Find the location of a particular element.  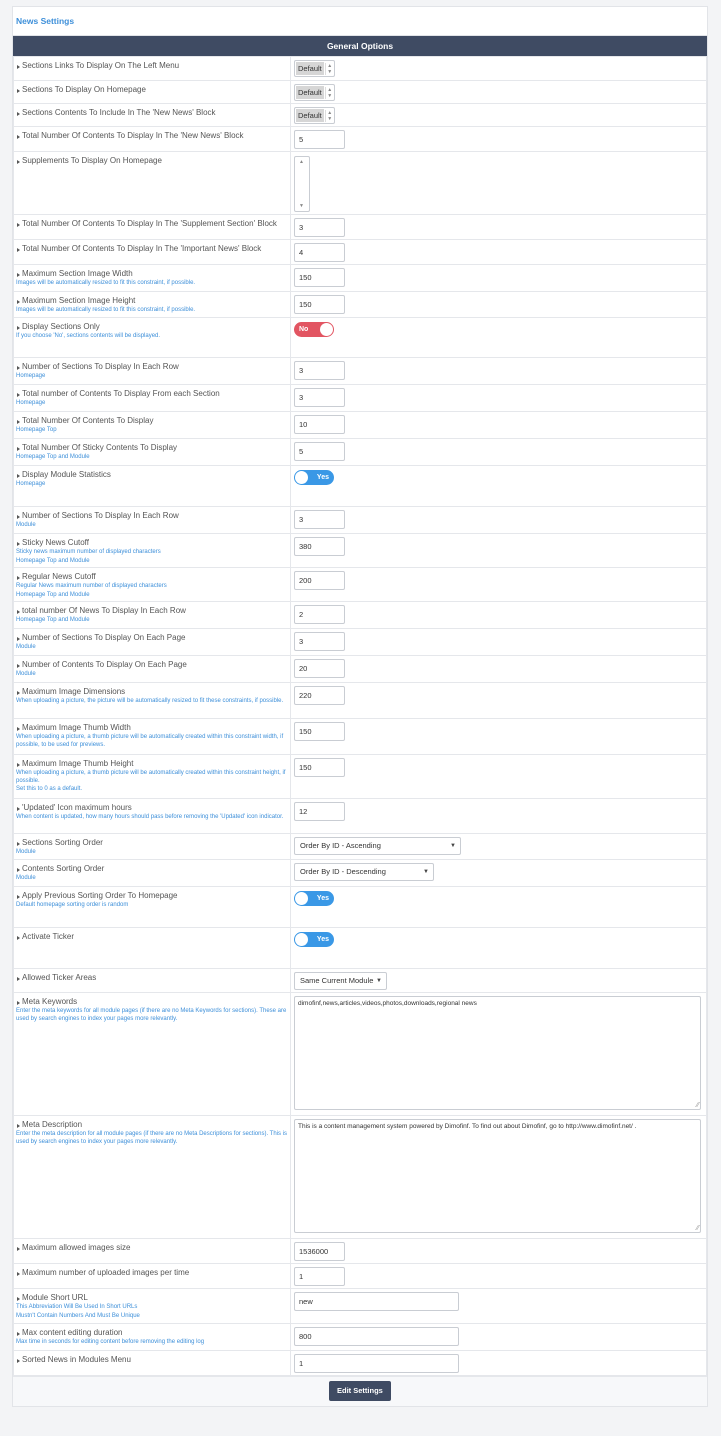

setting-control-cell: 380 is located at coordinates (498, 550).